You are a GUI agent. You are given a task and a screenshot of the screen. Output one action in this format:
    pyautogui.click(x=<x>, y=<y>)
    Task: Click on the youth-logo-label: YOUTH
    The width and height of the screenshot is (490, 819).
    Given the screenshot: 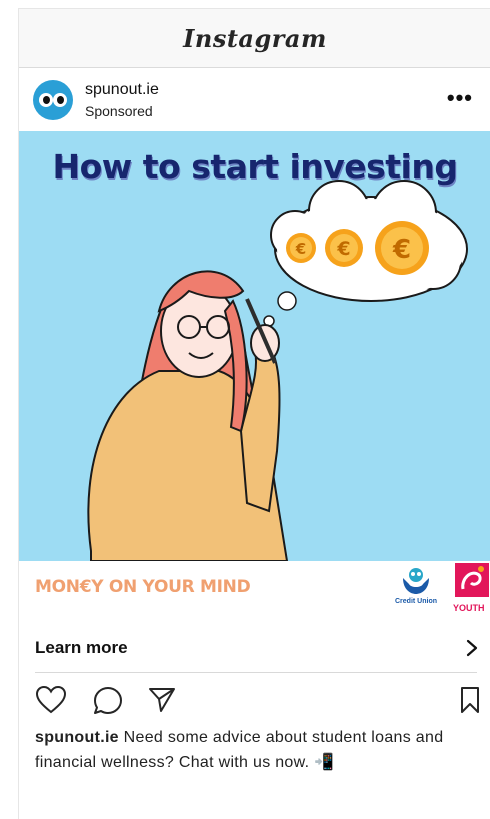 What is the action you would take?
    pyautogui.click(x=469, y=608)
    